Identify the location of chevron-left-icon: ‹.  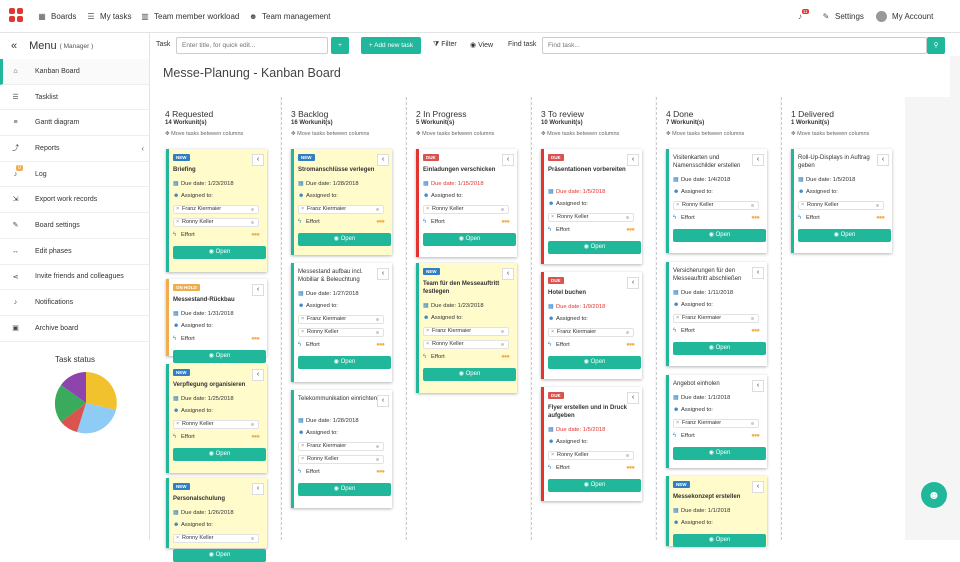
(142, 148).